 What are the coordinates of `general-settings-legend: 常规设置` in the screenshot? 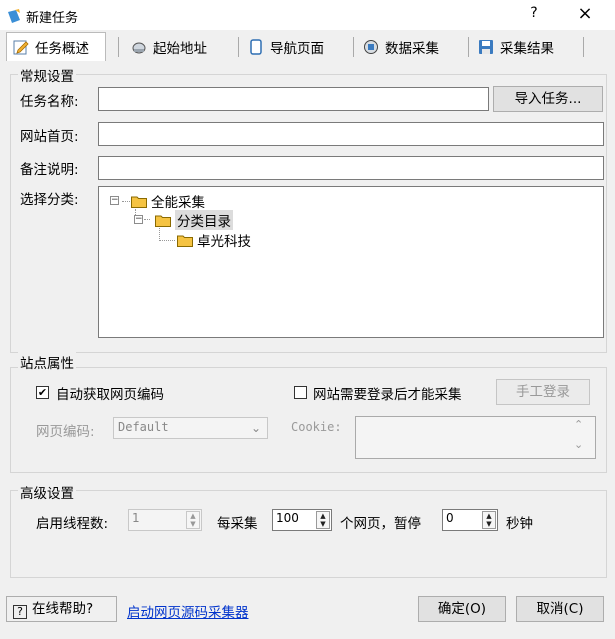 It's located at (47, 75).